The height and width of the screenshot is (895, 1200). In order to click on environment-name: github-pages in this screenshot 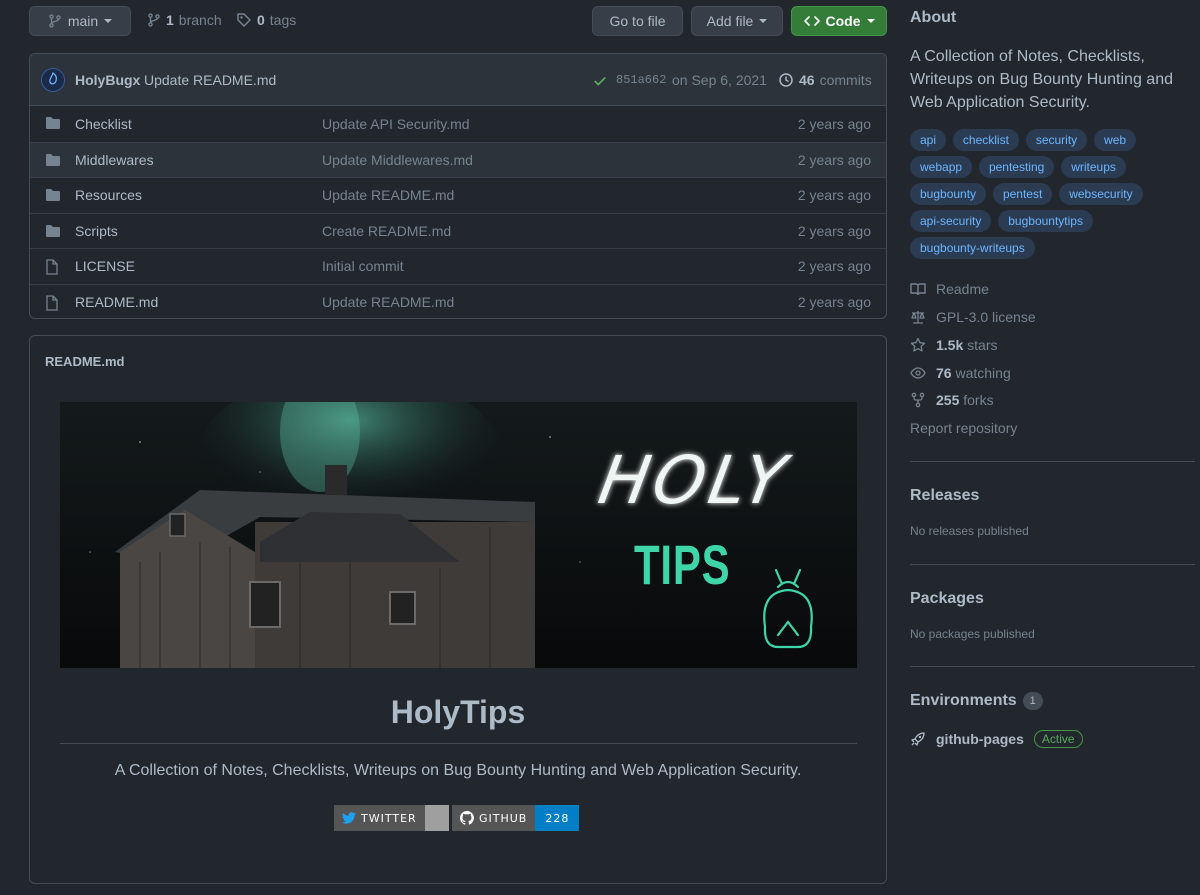, I will do `click(980, 739)`.